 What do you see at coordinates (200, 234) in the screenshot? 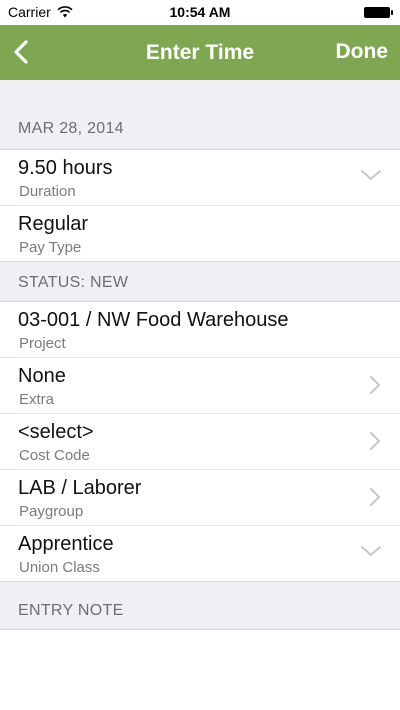
I see `pay-type-row: Regular Pay Type` at bounding box center [200, 234].